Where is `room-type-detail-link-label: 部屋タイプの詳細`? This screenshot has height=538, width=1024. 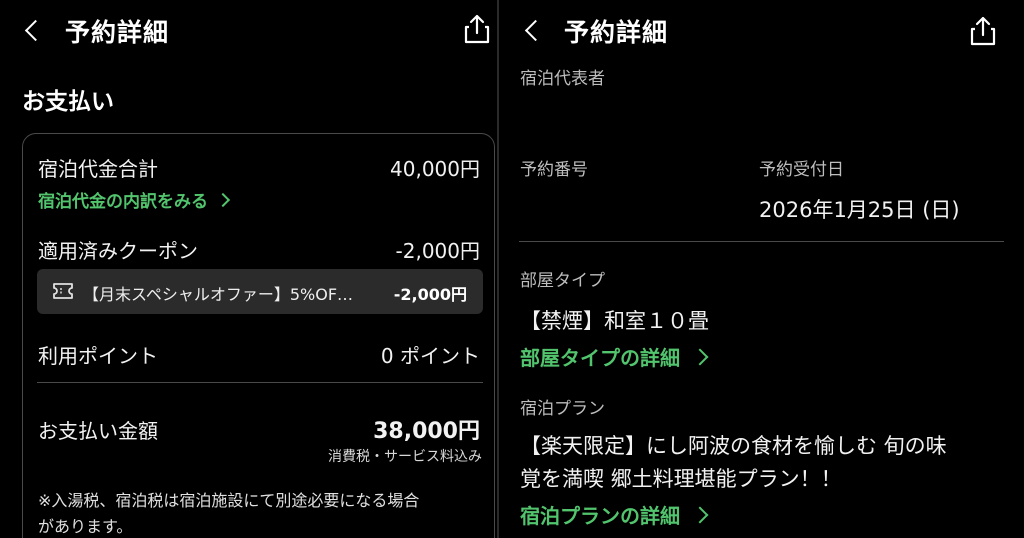
room-type-detail-link-label: 部屋タイプの詳細 is located at coordinates (600, 358).